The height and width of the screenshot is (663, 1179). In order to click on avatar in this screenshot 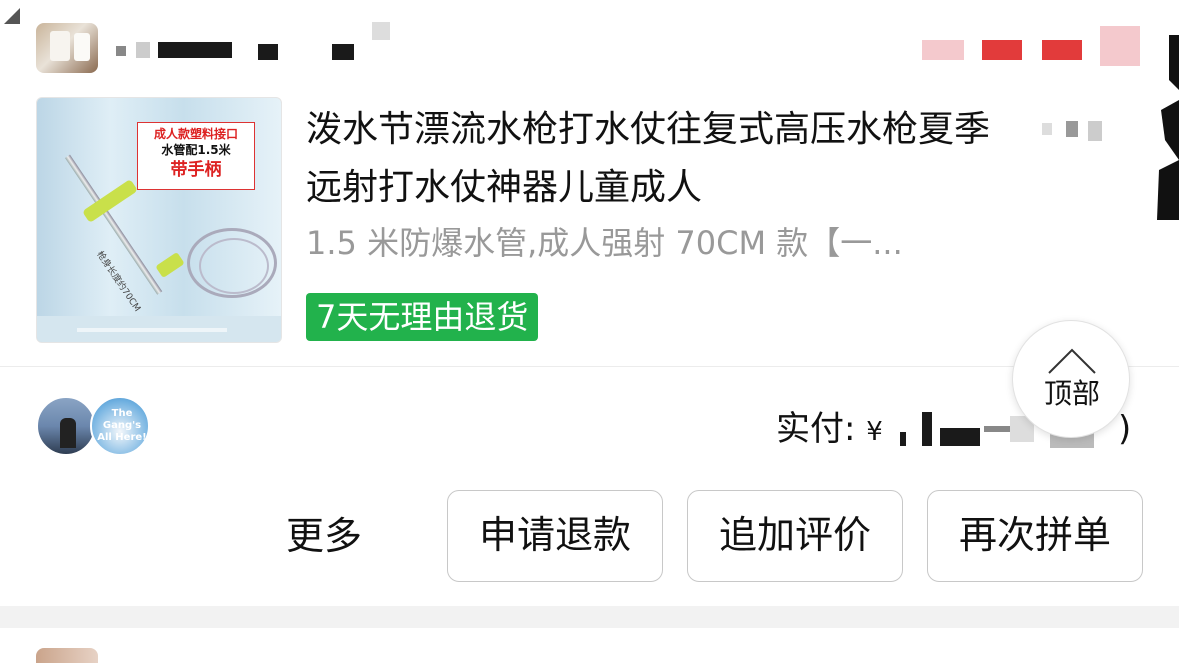, I will do `click(66, 426)`.